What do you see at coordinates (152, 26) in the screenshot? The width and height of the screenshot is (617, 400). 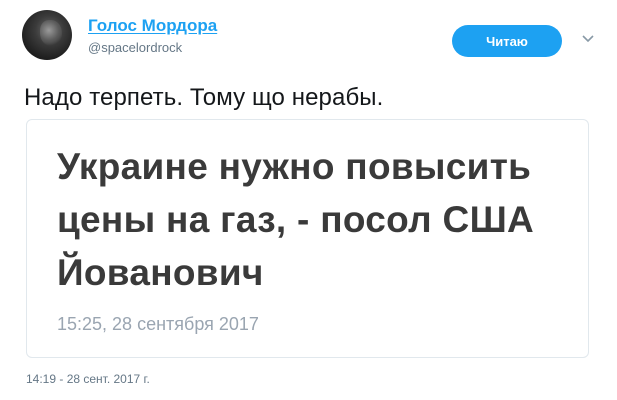 I see `author-name: Голос Мордора` at bounding box center [152, 26].